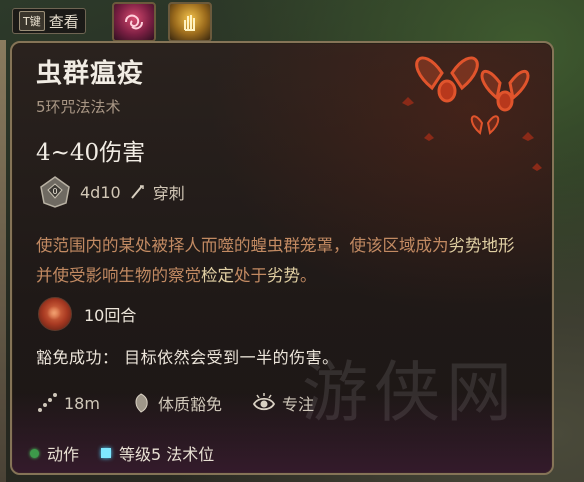  What do you see at coordinates (242, 245) in the screenshot?
I see `description-text-1: 使范围内的某处被择人而噬的蝗虫群笼罩，使该区域成为` at bounding box center [242, 245].